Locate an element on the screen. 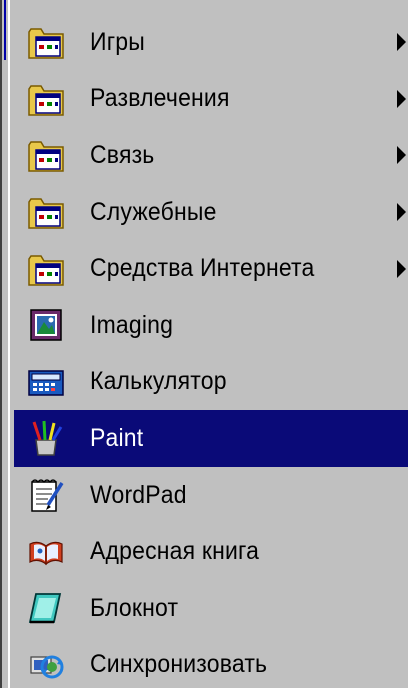 The image size is (408, 688). menu-item-calculator: Калькулятор is located at coordinates (211, 382).